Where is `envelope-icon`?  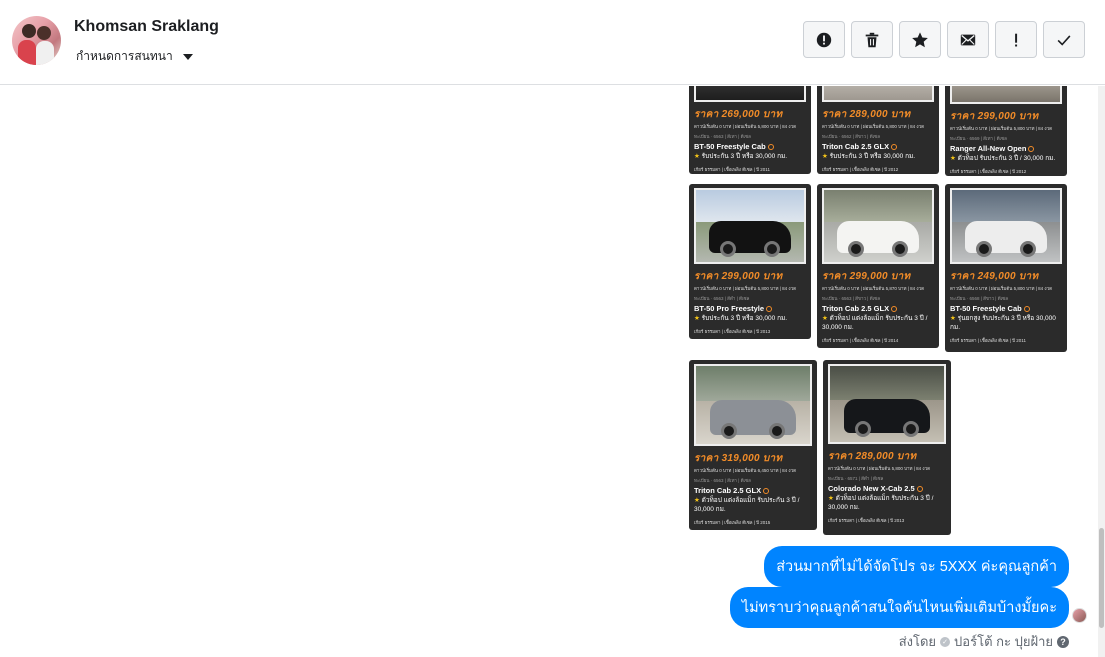 envelope-icon is located at coordinates (968, 39).